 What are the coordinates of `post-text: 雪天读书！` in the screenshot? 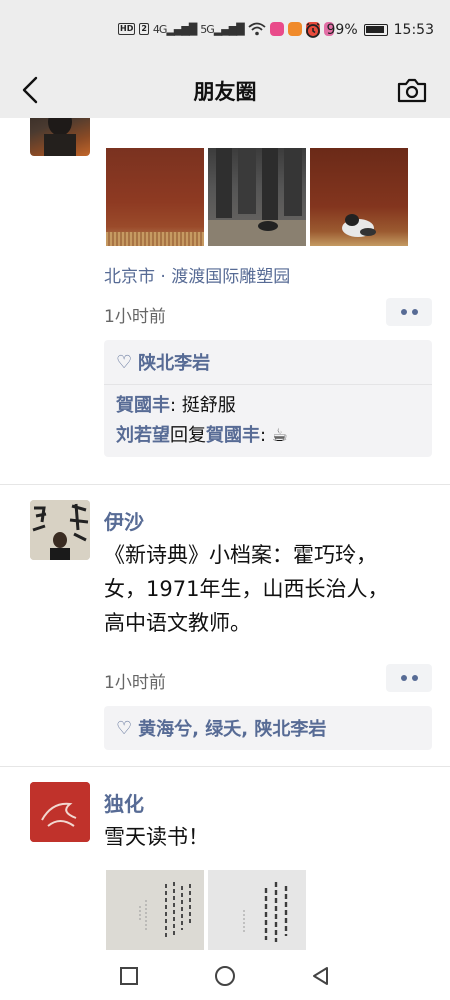 It's located at (156, 837).